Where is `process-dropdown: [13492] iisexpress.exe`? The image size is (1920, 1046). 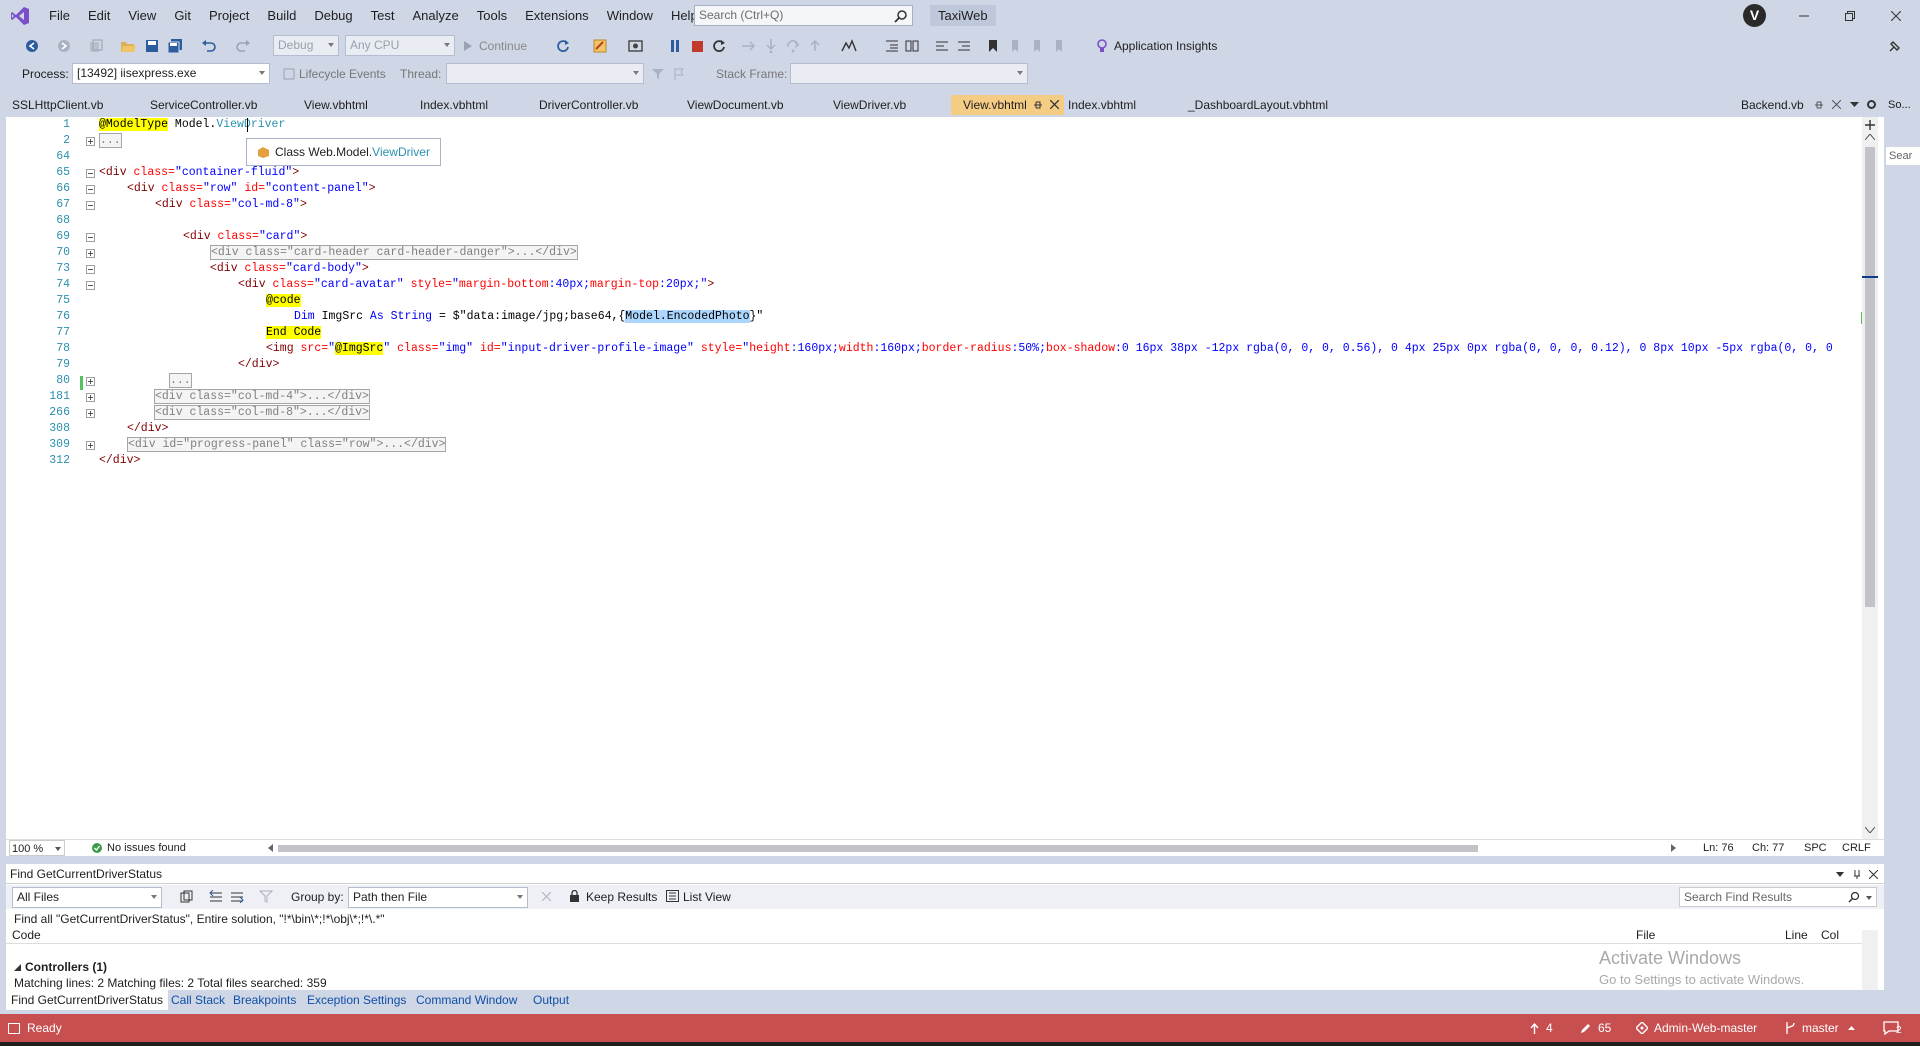 process-dropdown: [13492] iisexpress.exe is located at coordinates (171, 73).